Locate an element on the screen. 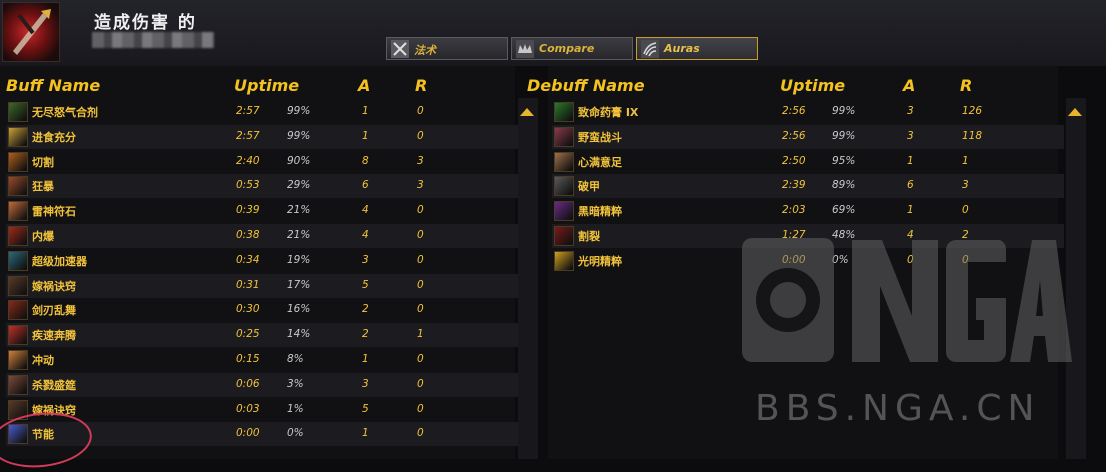 The width and height of the screenshot is (1106, 472). crown-icon is located at coordinates (525, 49).